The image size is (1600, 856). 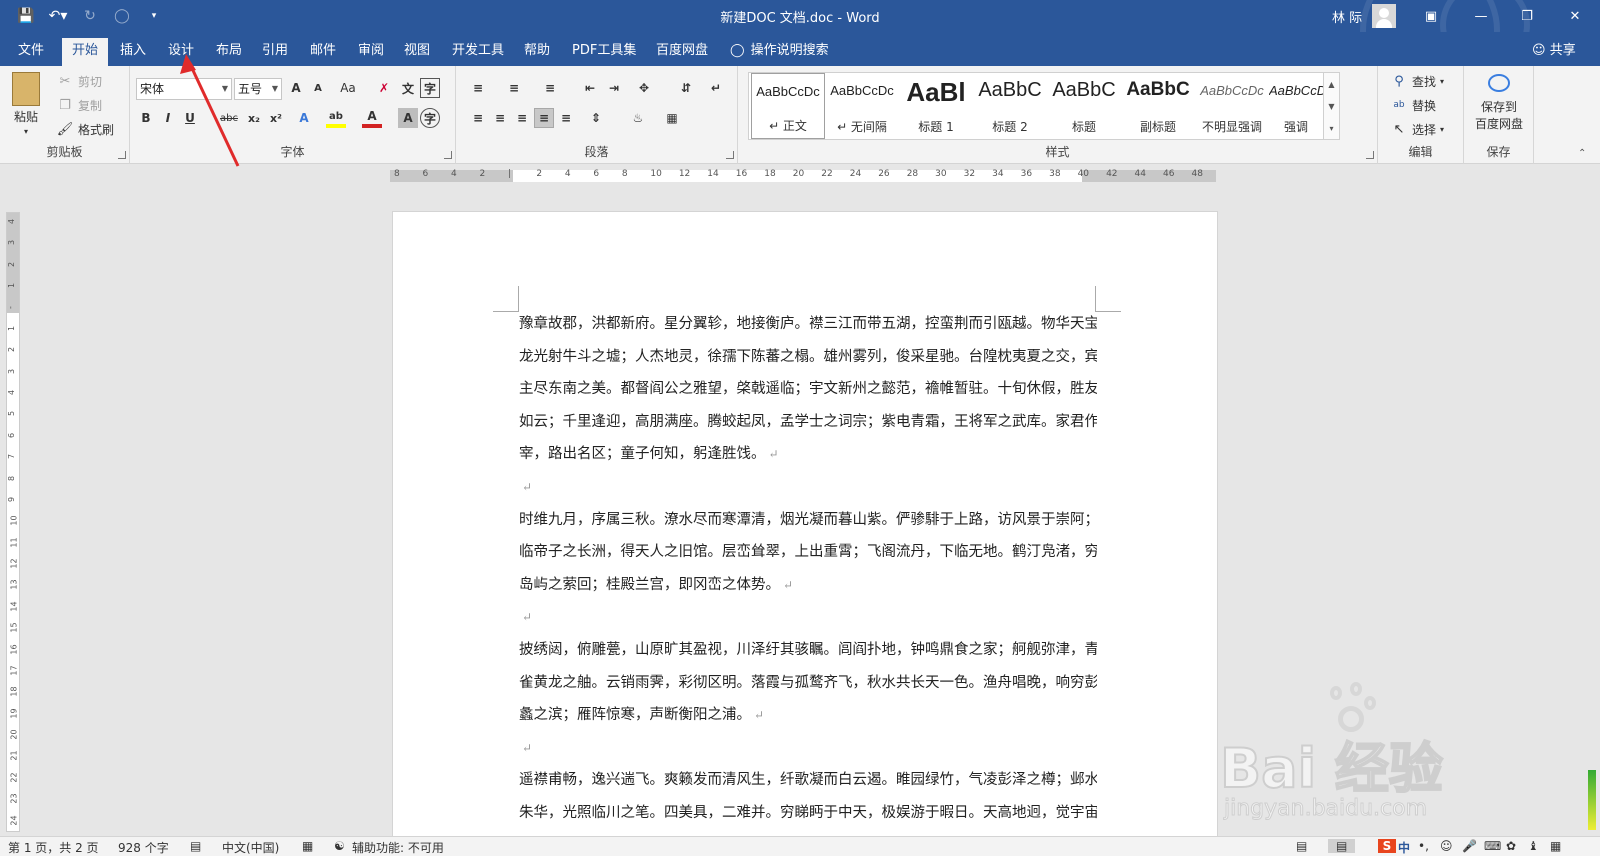 I want to click on arrow-shaft, so click(x=214, y=115).